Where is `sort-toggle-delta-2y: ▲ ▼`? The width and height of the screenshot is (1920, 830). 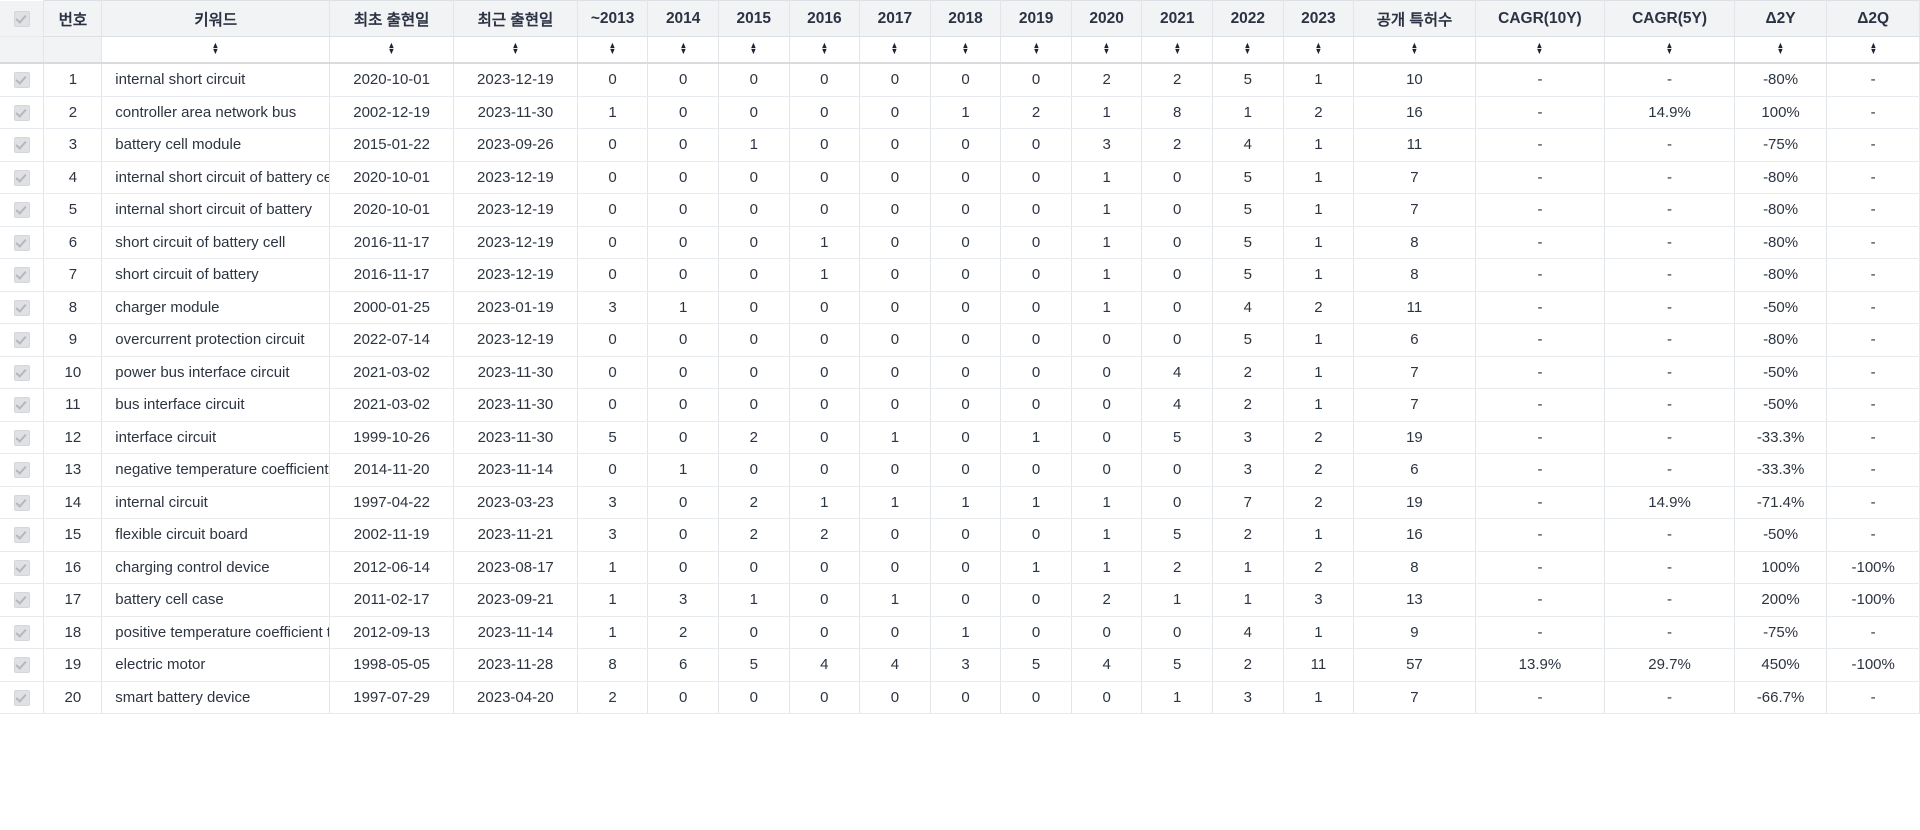 sort-toggle-delta-2y: ▲ ▼ is located at coordinates (1781, 50).